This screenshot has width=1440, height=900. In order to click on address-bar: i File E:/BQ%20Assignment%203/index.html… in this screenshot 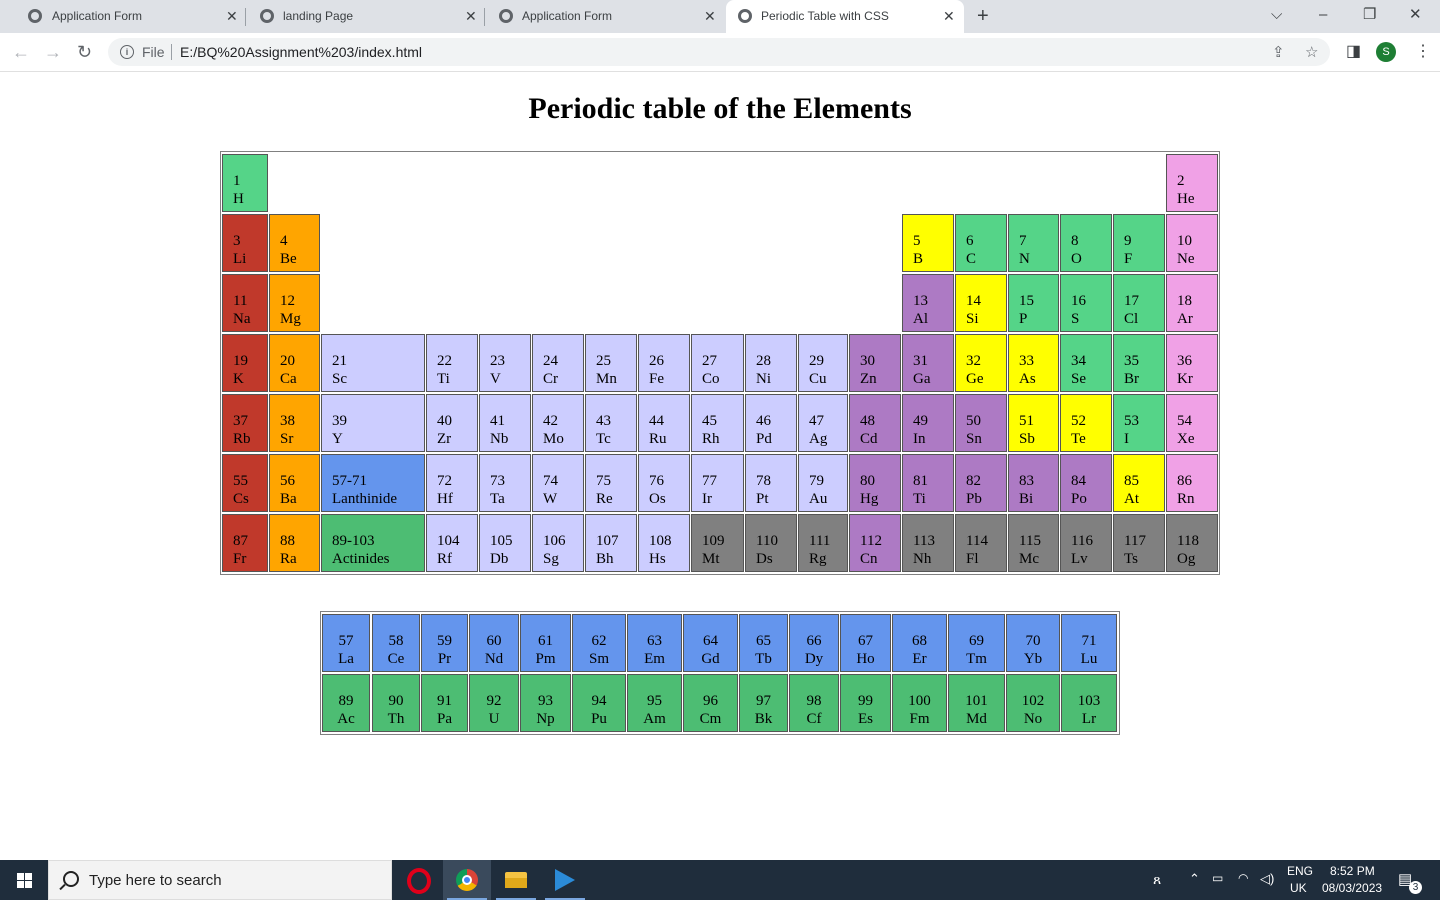, I will do `click(719, 52)`.